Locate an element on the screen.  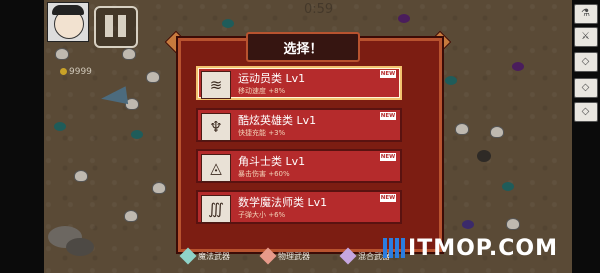
shield-icon: ◇ is located at coordinates (585, 61).